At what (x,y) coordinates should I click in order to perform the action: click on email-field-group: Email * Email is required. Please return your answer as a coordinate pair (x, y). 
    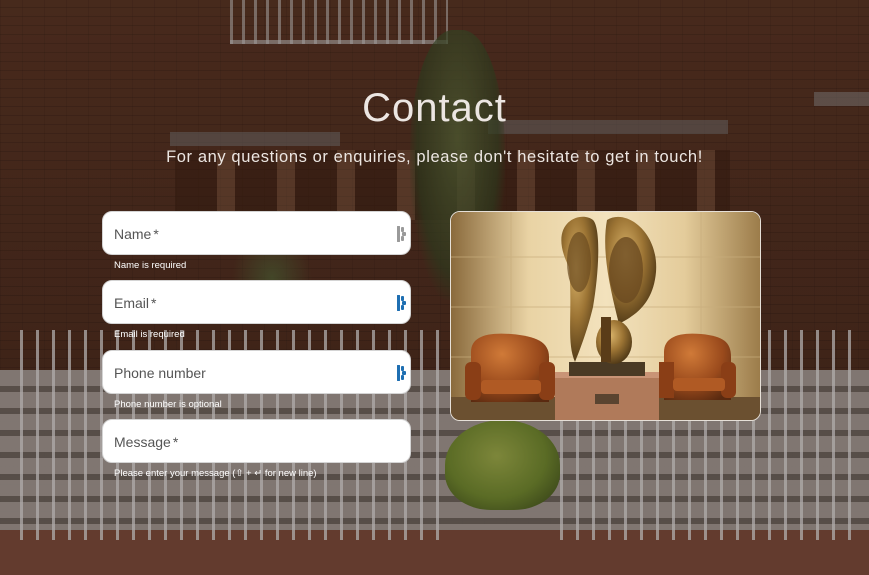
    Looking at the image, I should click on (256, 310).